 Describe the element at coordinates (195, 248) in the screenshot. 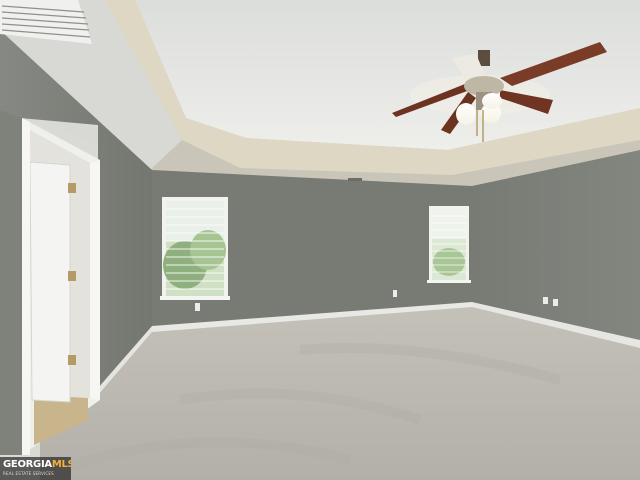

I see `window-left` at that location.